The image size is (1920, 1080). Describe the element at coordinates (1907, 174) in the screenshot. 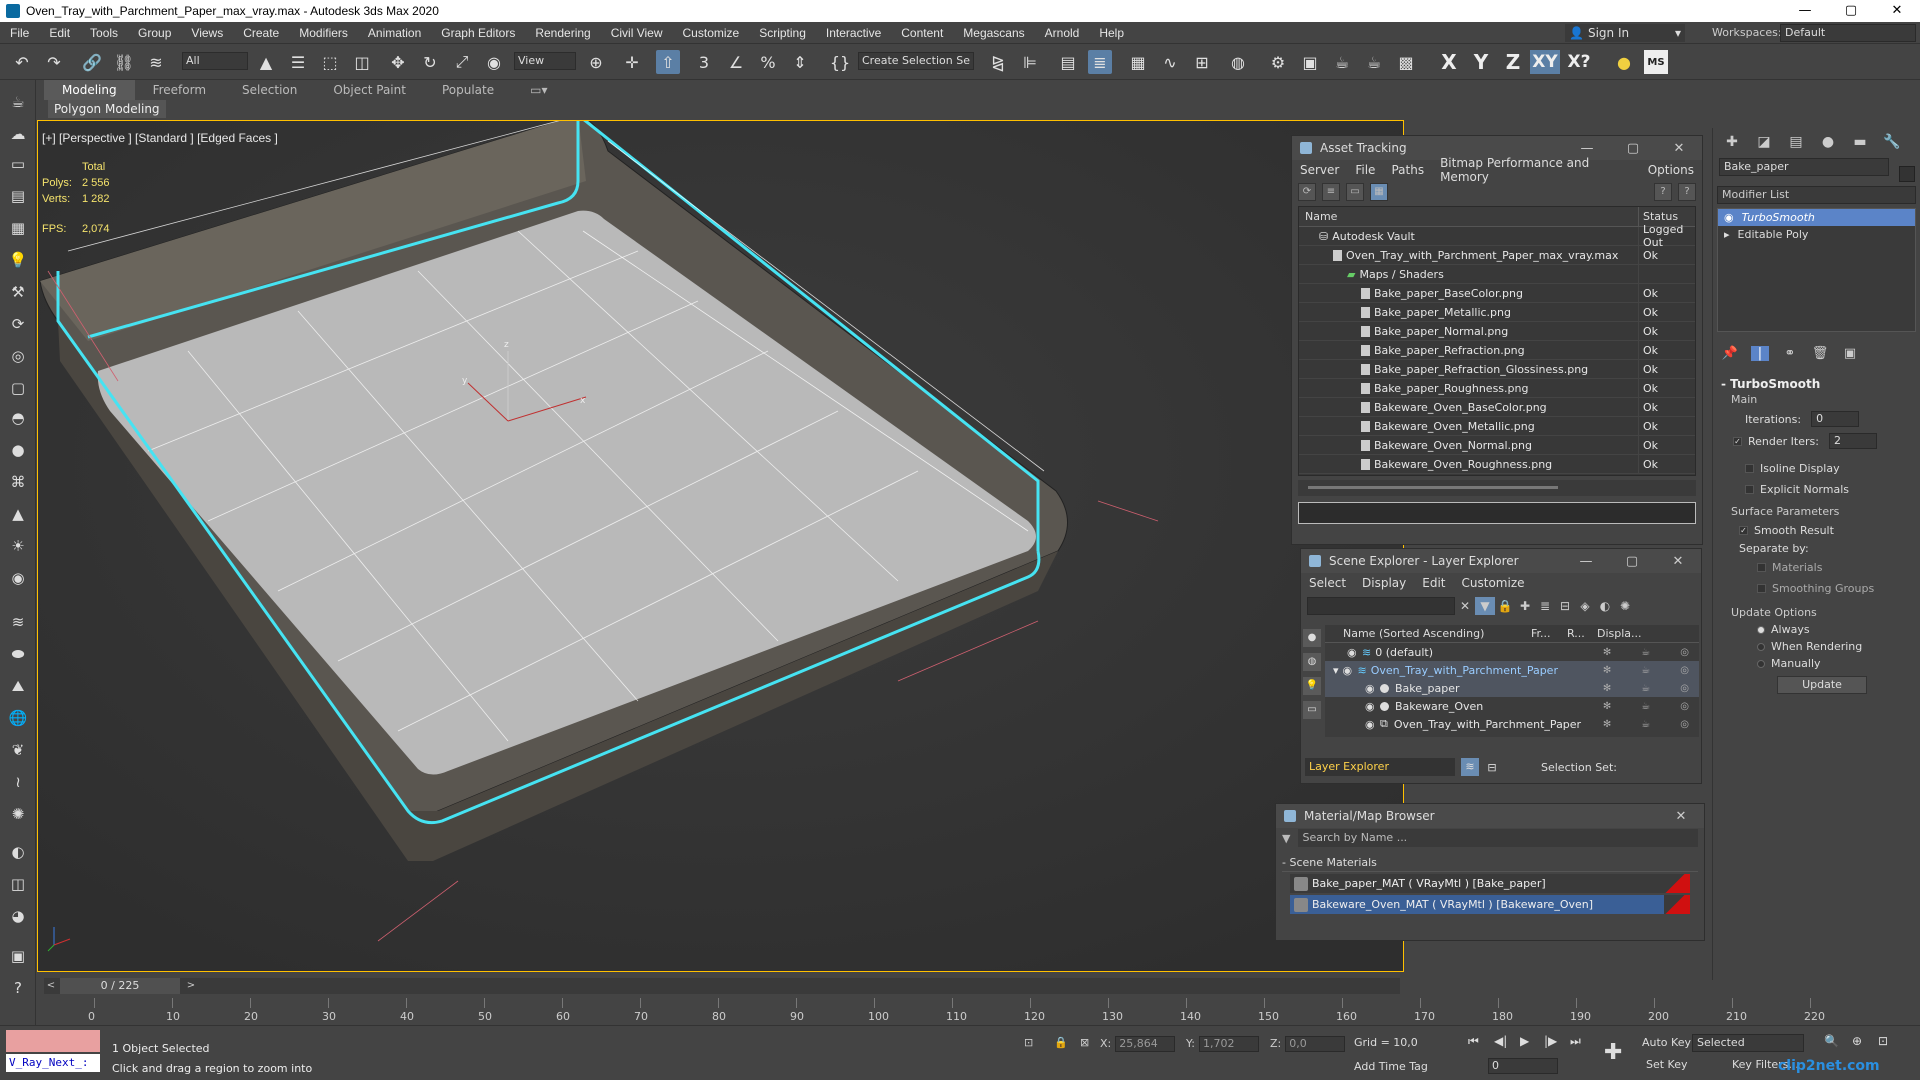

I see `object-color-swatch` at that location.